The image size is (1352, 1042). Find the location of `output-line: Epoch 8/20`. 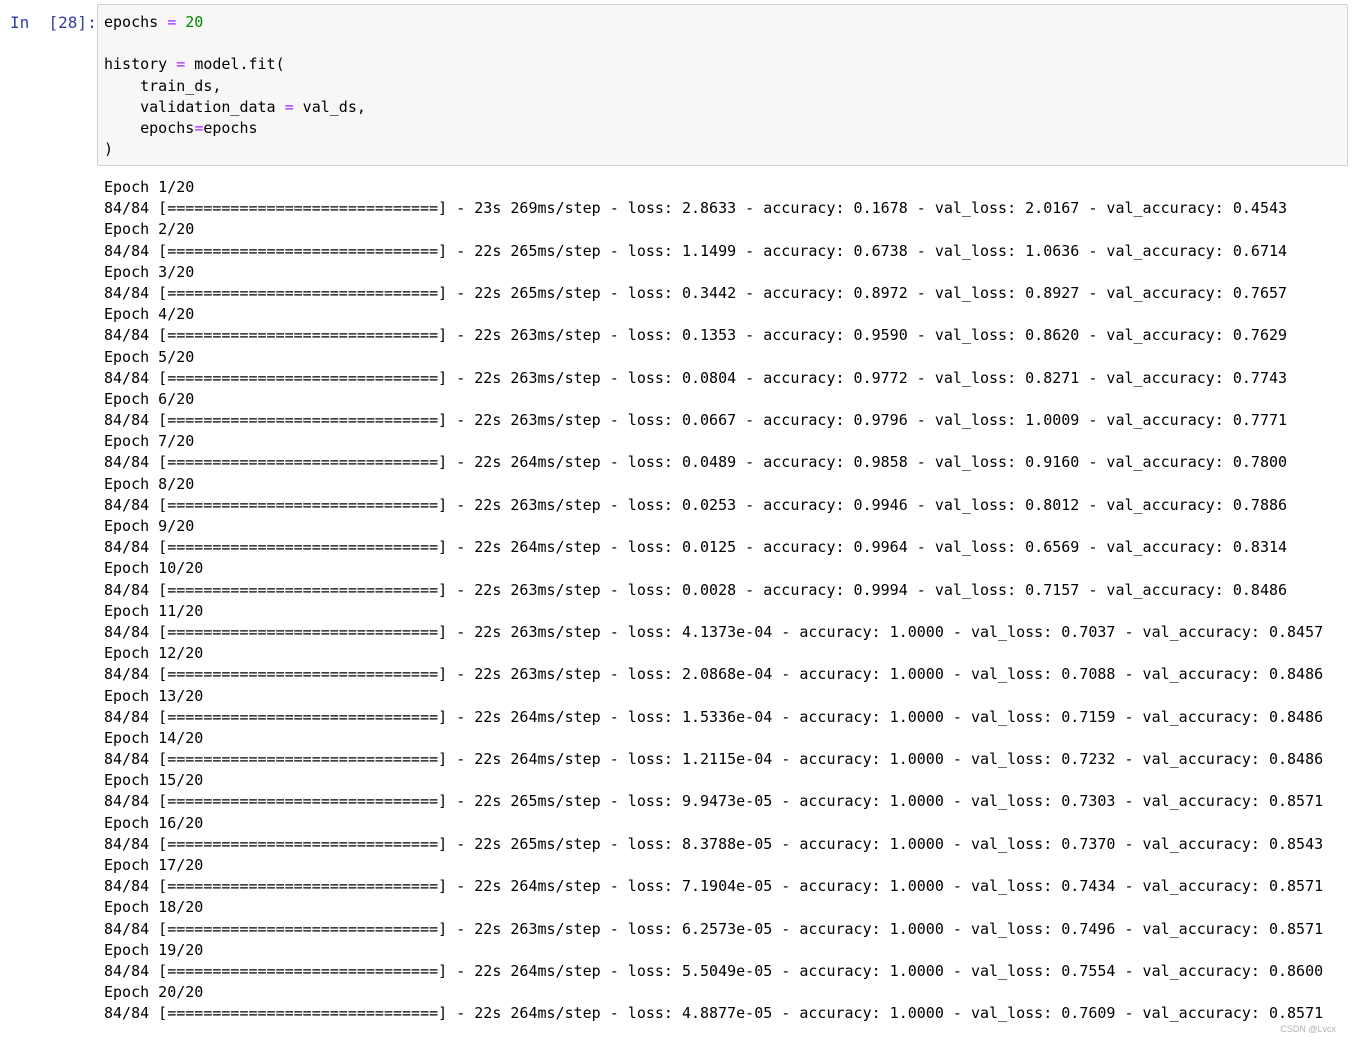

output-line: Epoch 8/20 is located at coordinates (149, 483).